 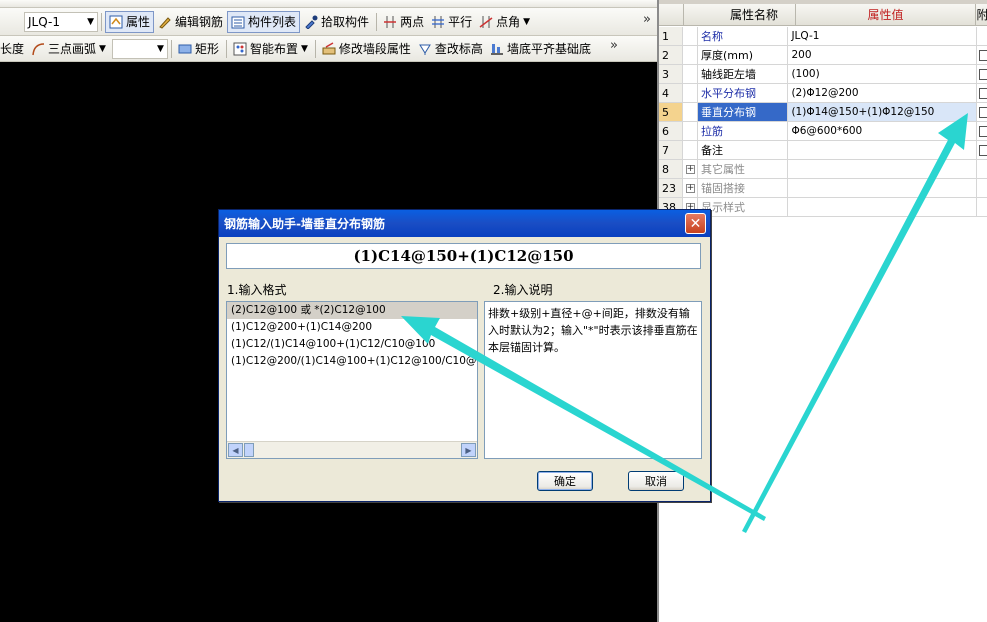 I want to click on align-foundation-button: 墙底平齐基础底, so click(x=540, y=49).